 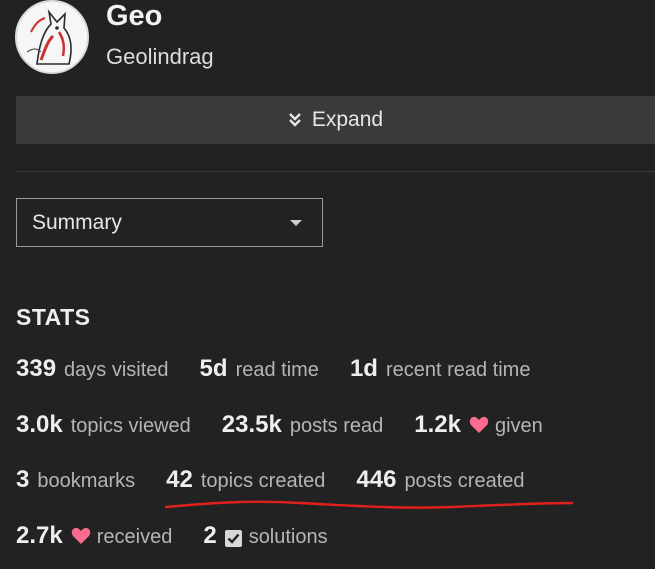 I want to click on stat-read-time: 5d read time, so click(x=259, y=369).